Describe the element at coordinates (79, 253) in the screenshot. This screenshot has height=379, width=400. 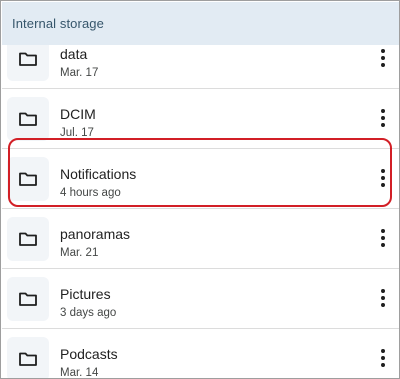
I see `folder-date: Mar. 21` at that location.